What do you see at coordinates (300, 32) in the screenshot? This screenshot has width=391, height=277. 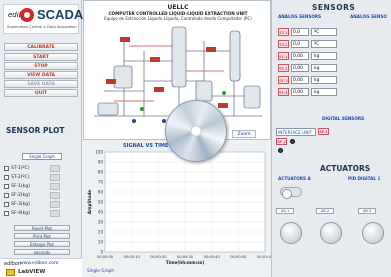 I see `sensor-value: 0,0` at bounding box center [300, 32].